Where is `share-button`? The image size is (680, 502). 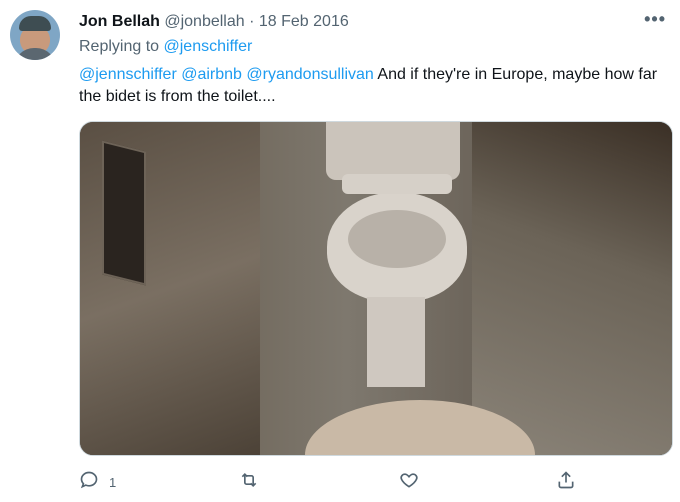
share-button is located at coordinates (566, 482).